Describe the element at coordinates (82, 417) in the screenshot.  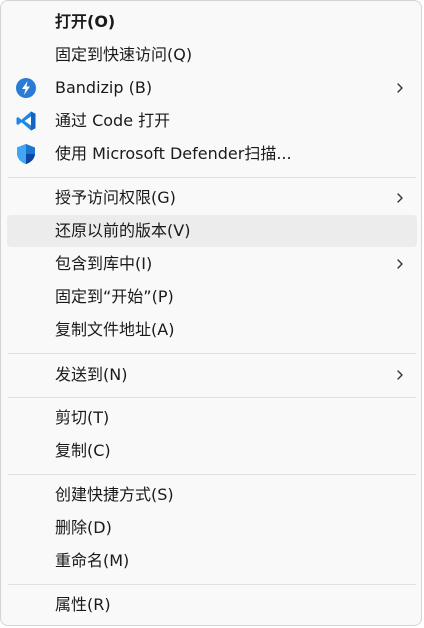
I see `menu-item-label: 剪切(T)` at that location.